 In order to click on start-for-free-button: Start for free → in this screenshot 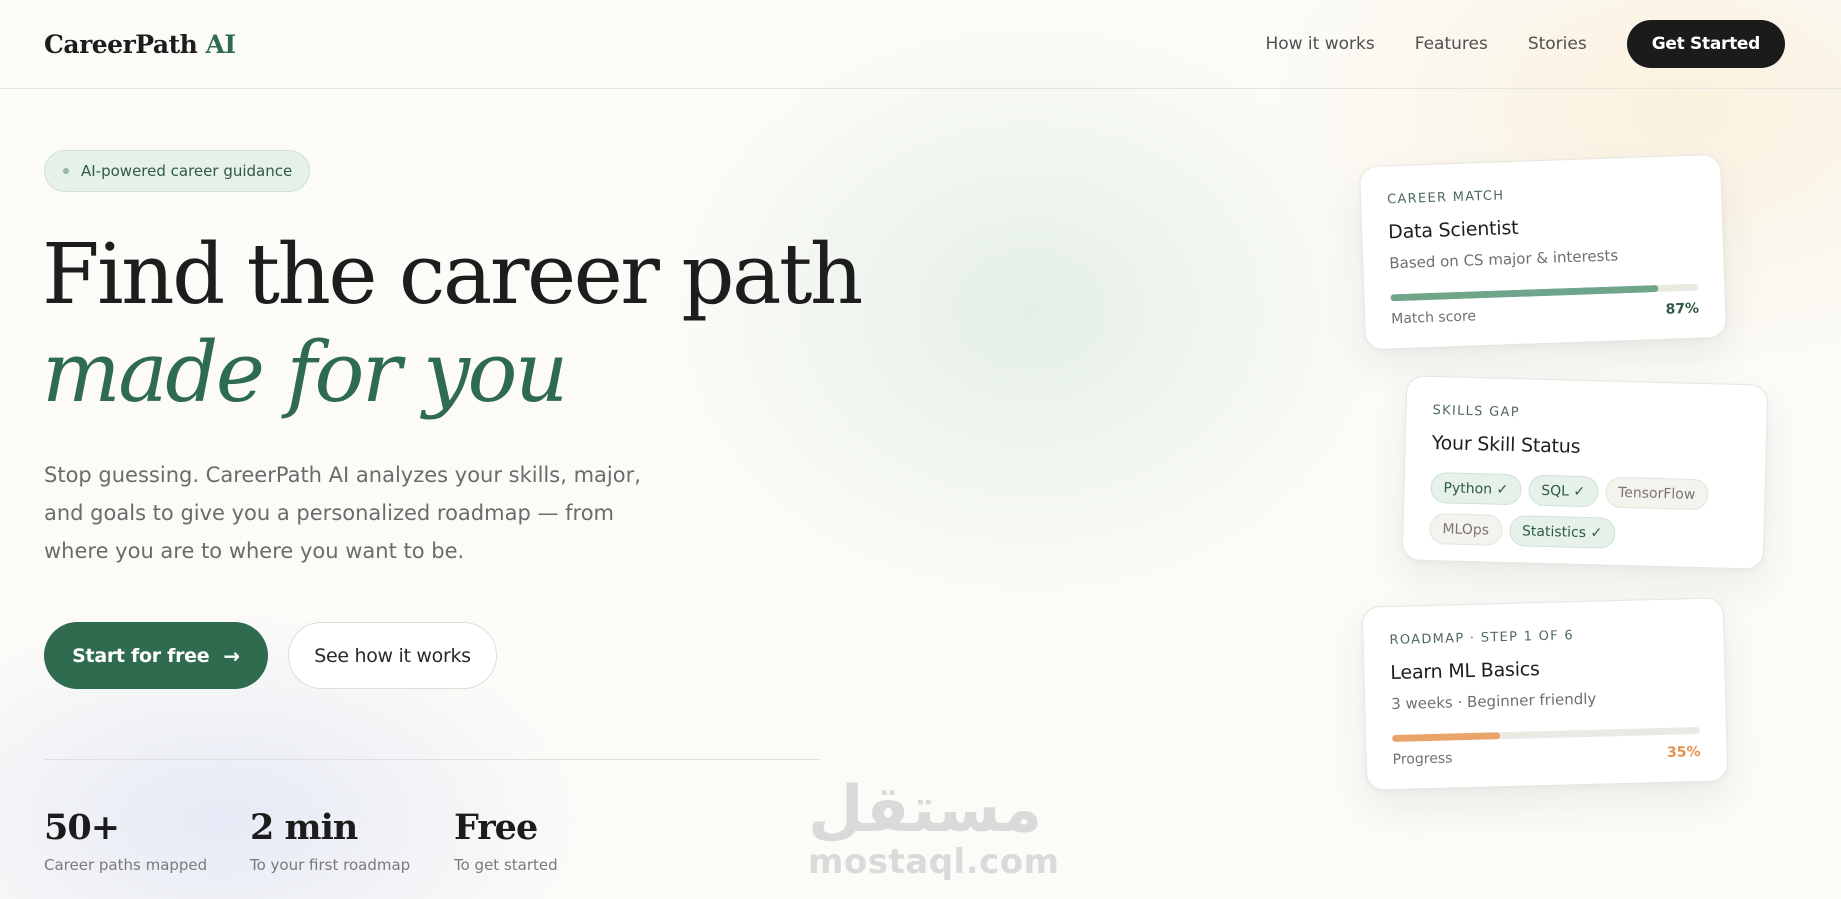, I will do `click(156, 655)`.